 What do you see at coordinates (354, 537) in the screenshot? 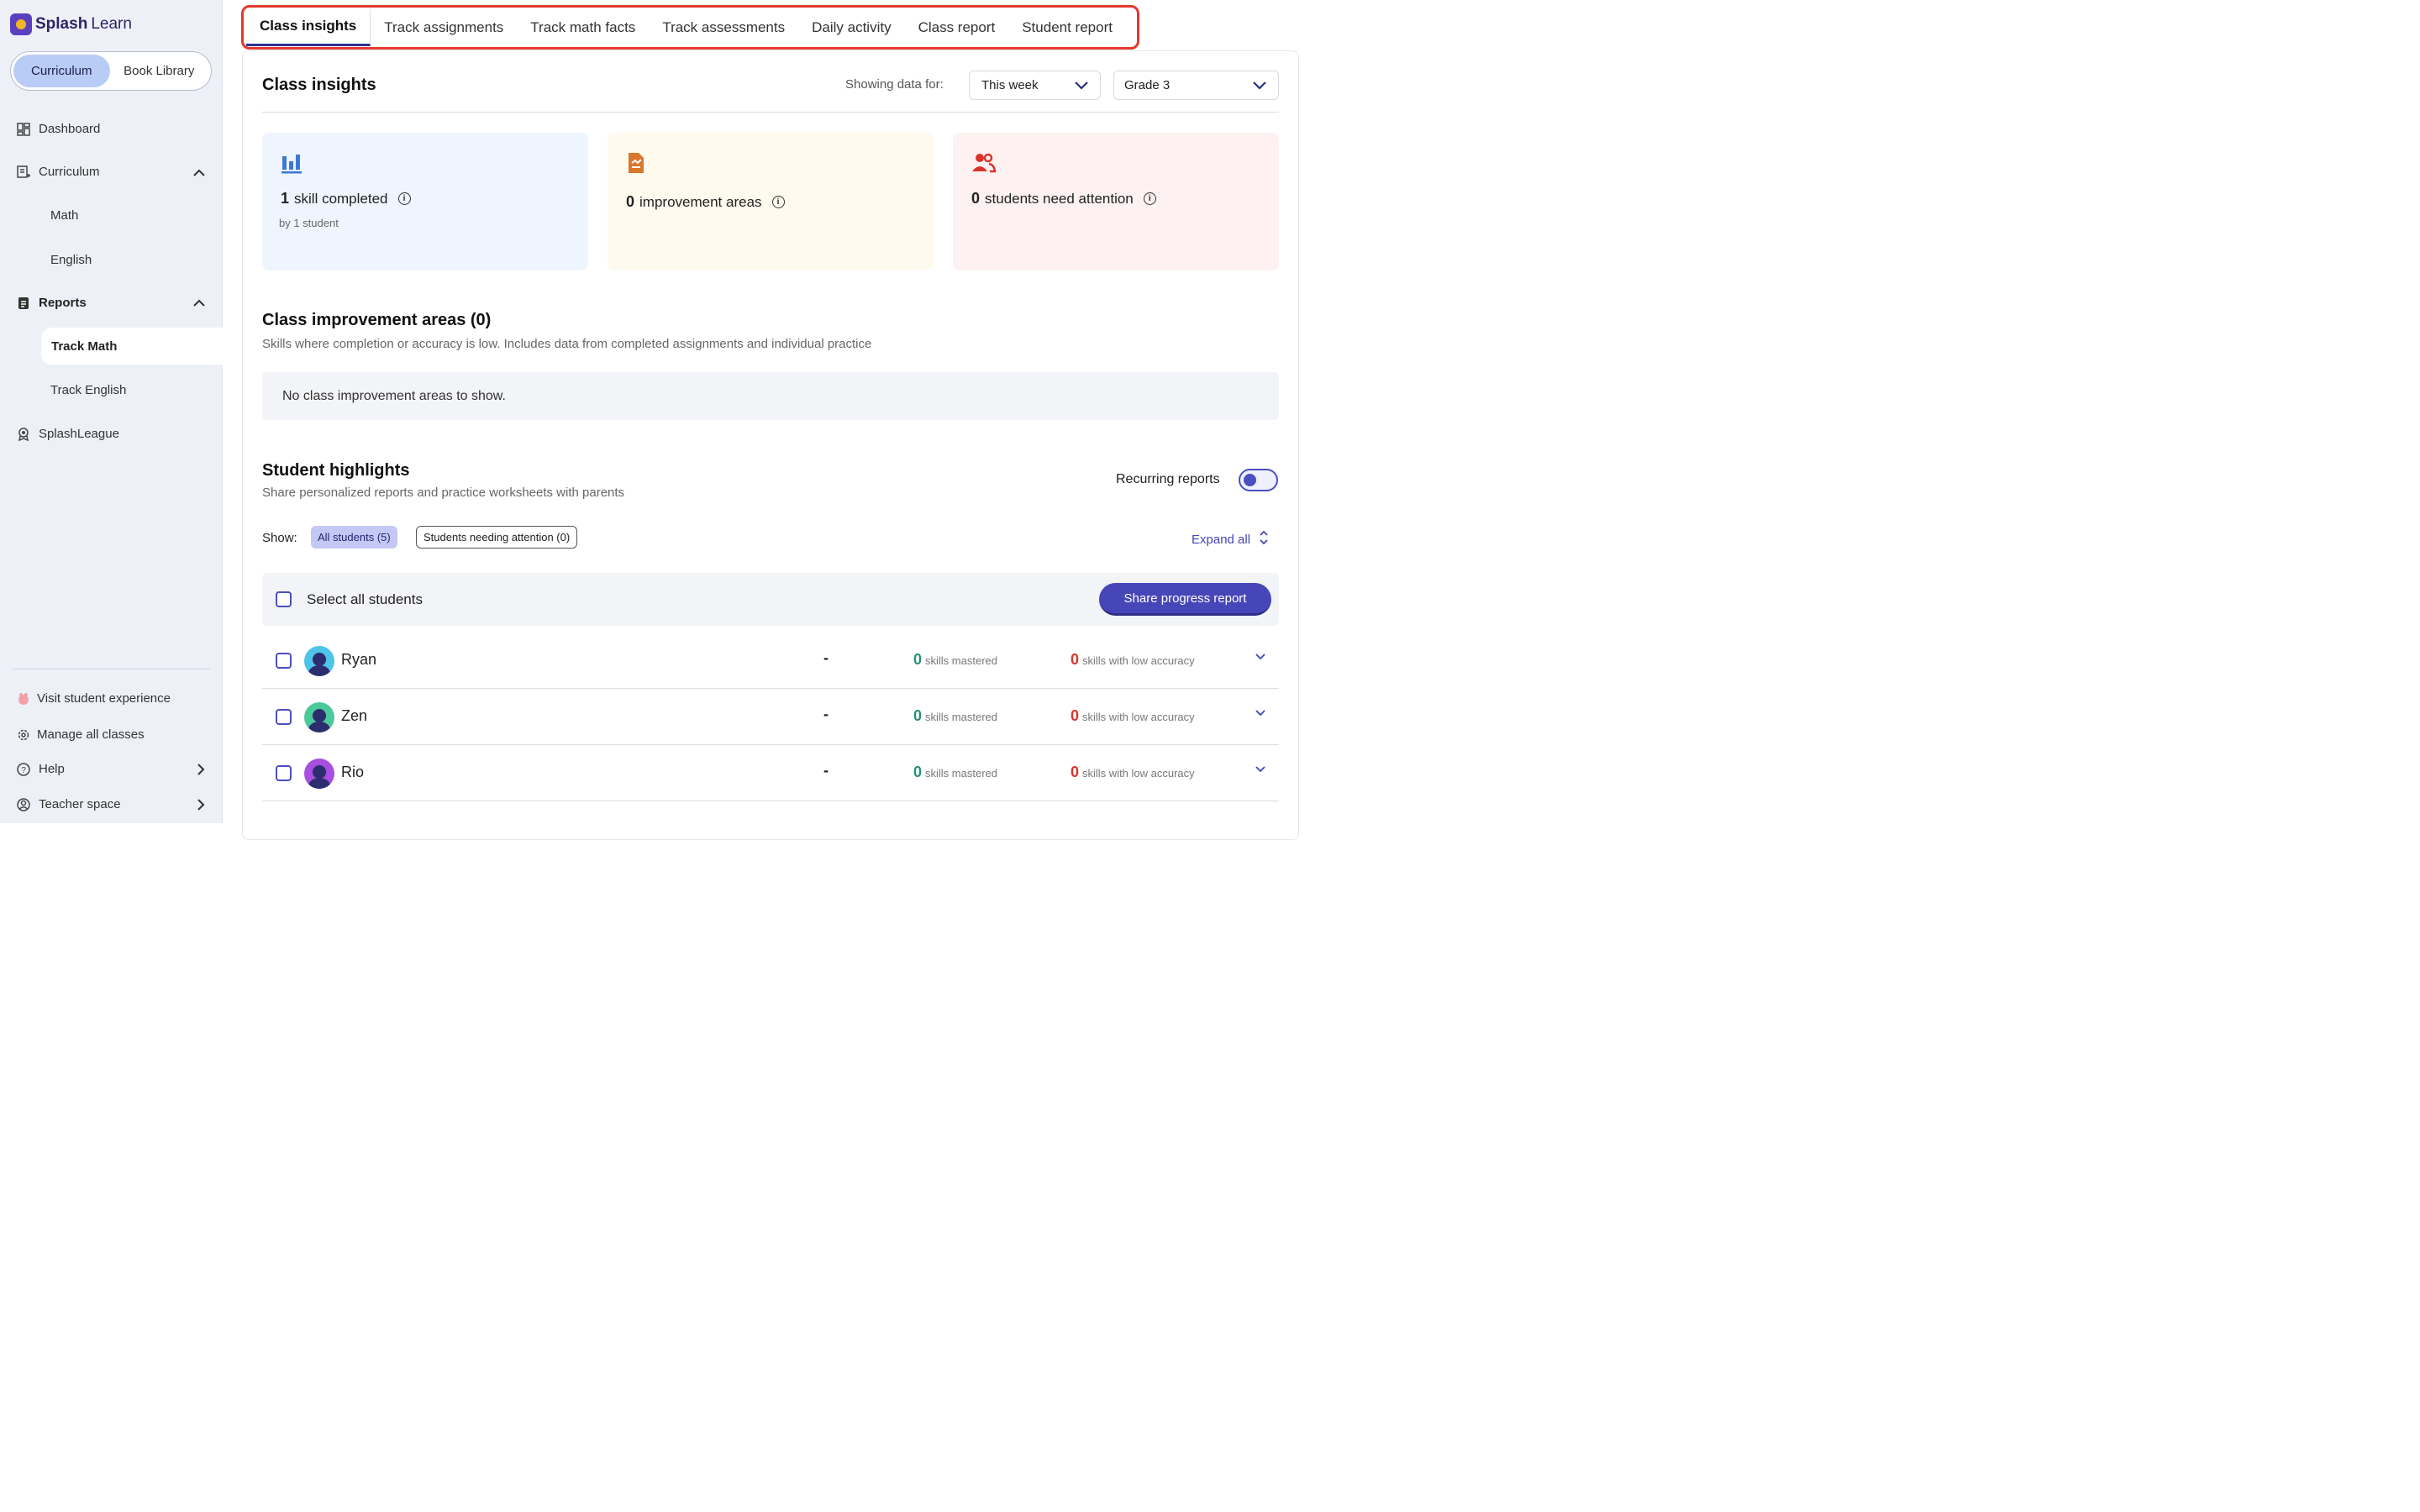
I see `filter-all-students: All students (5)` at bounding box center [354, 537].